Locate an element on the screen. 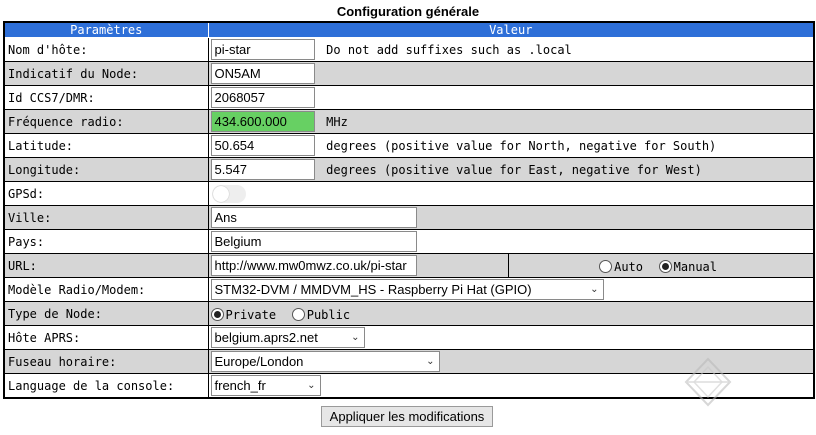  row-aprs: Hôte APRS: belgium.aprs2.net ⌄ is located at coordinates (409, 337).